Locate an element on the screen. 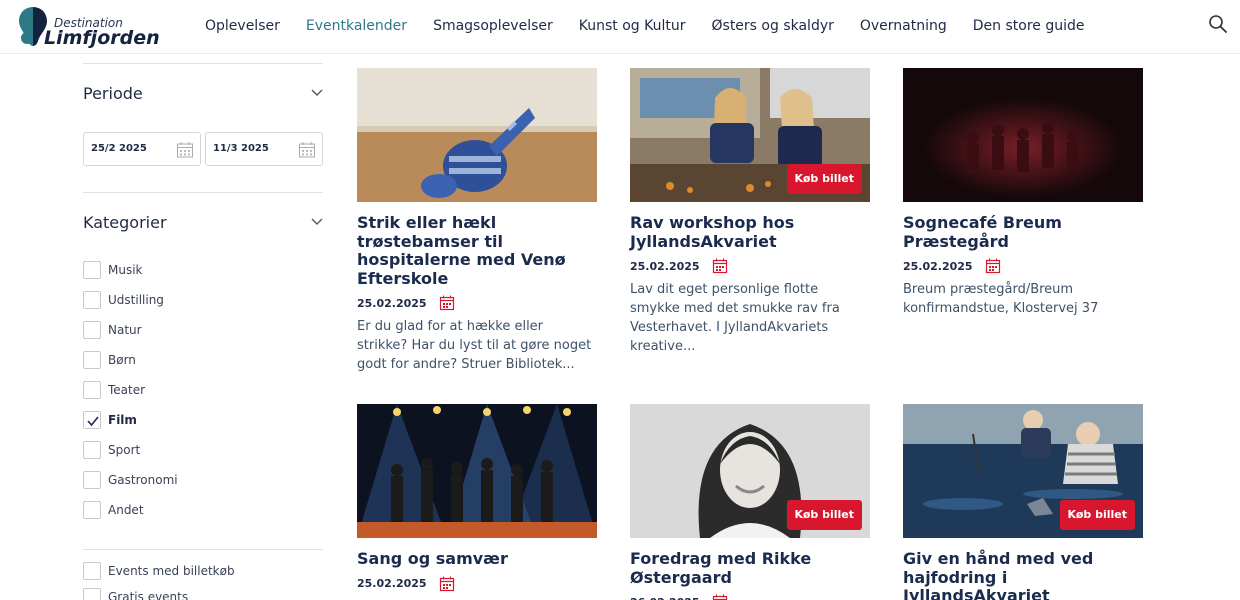 Image resolution: width=1240 pixels, height=600 pixels. search-icon is located at coordinates (1218, 24).